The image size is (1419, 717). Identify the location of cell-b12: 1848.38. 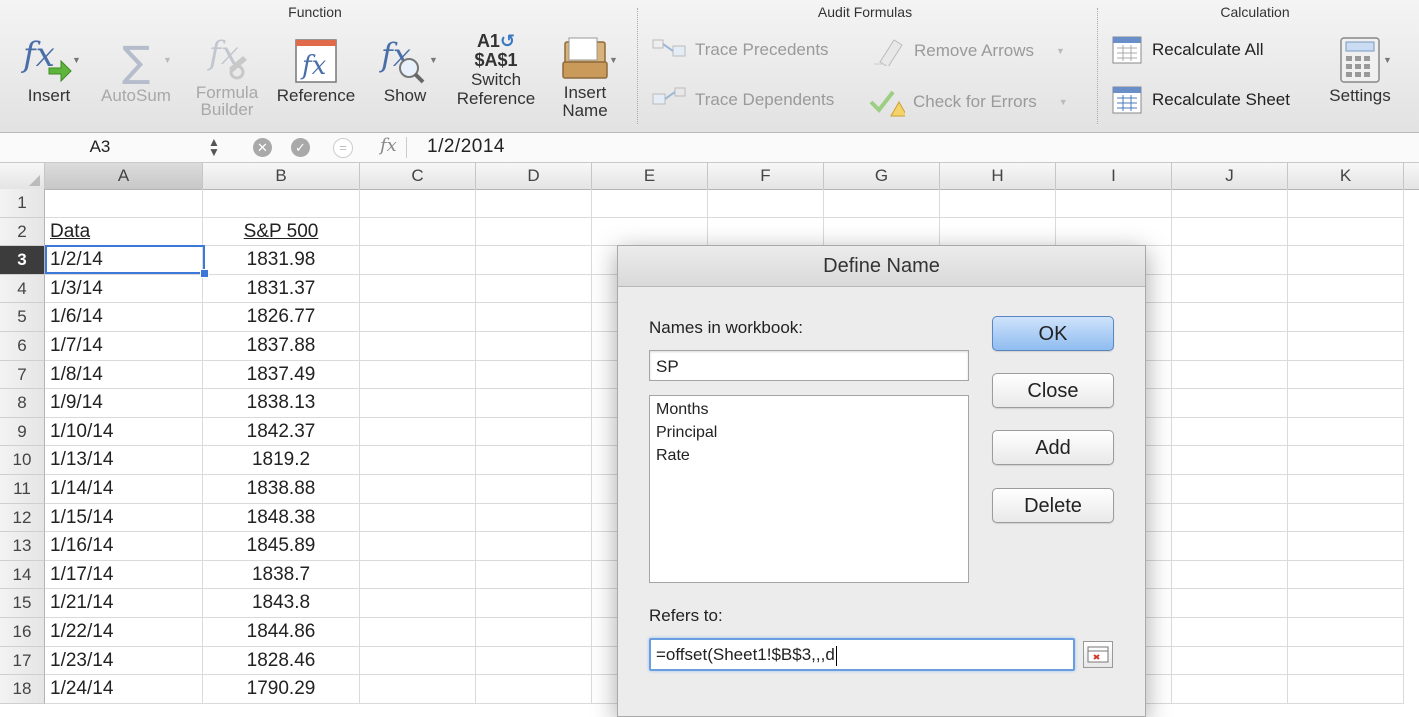
(281, 518).